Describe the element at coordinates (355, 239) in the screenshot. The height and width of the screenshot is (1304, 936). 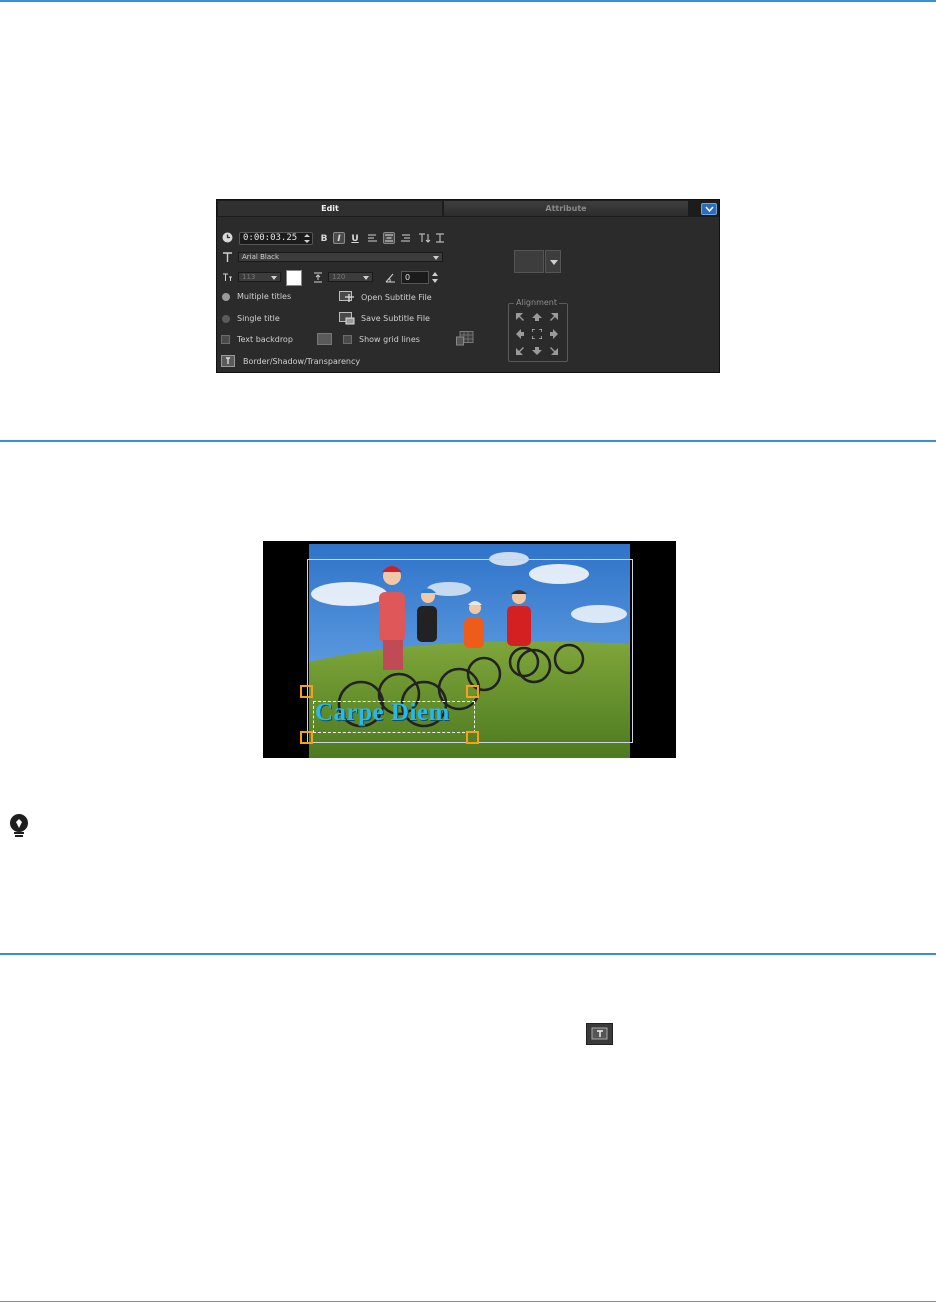
I see `underline-button: U` at that location.